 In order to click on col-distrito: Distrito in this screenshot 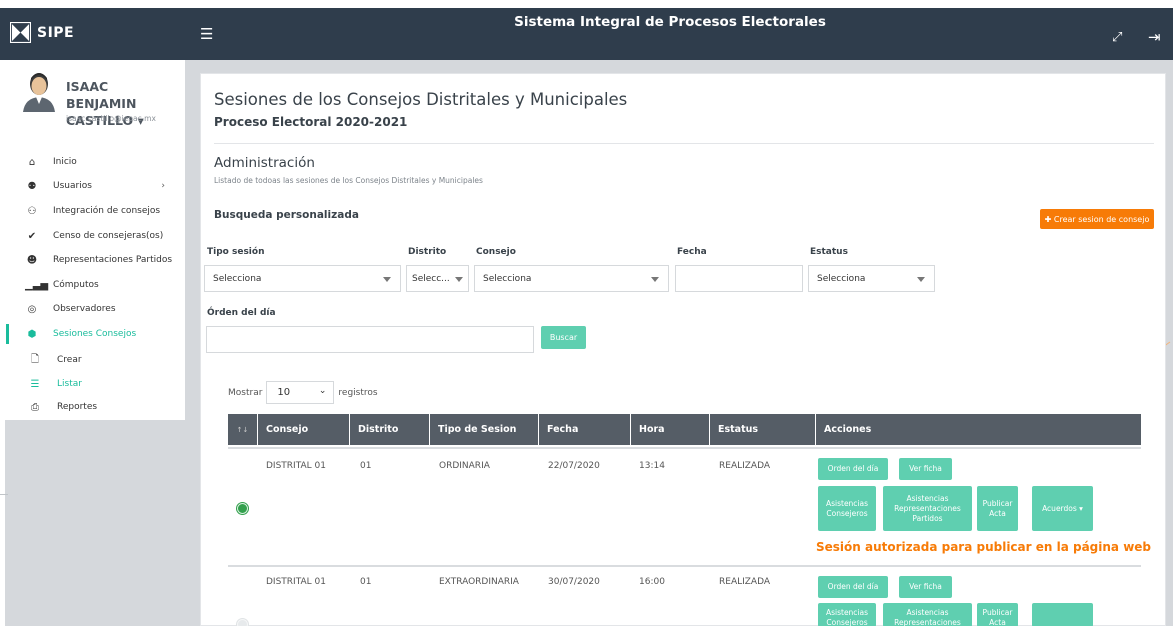, I will do `click(390, 429)`.